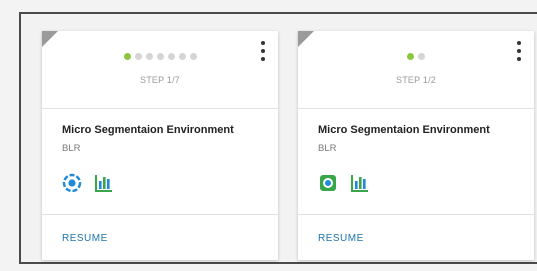 The width and height of the screenshot is (537, 271). What do you see at coordinates (160, 80) in the screenshot?
I see `step-label: STEP 1/7` at bounding box center [160, 80].